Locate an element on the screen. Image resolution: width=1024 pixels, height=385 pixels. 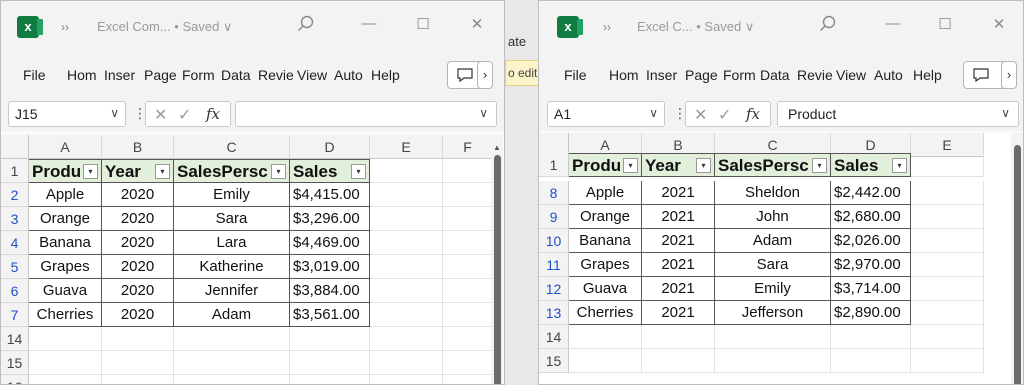
table-cell: Guava is located at coordinates (605, 289).